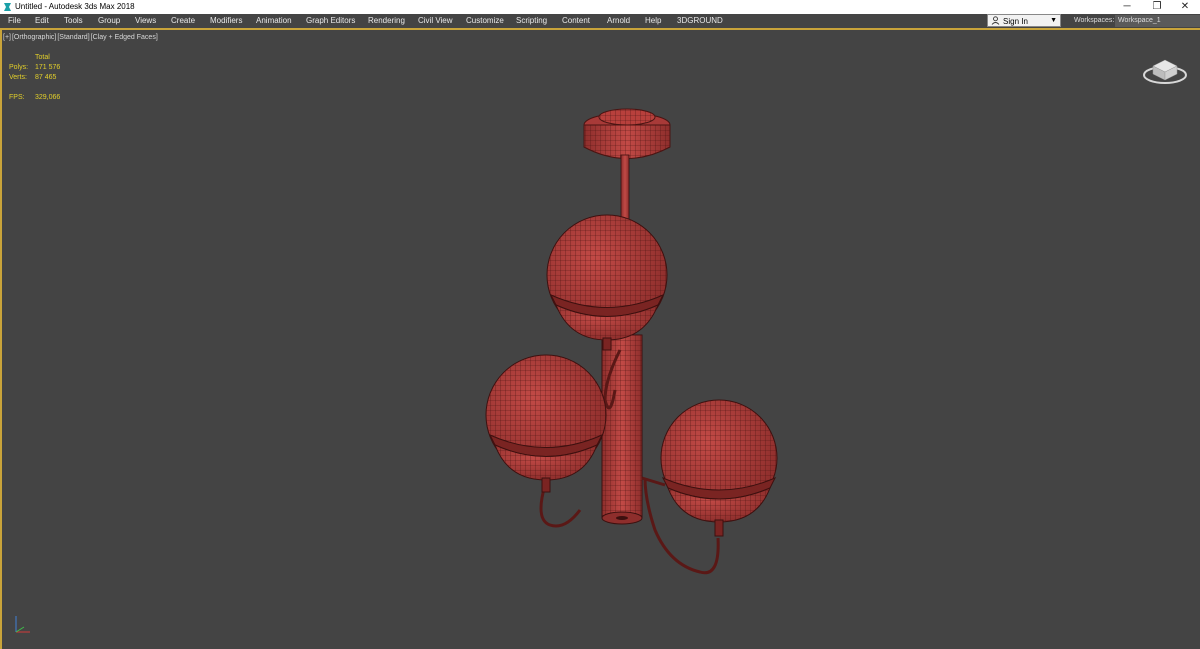  Describe the element at coordinates (622, 429) in the screenshot. I see `central-column` at that location.